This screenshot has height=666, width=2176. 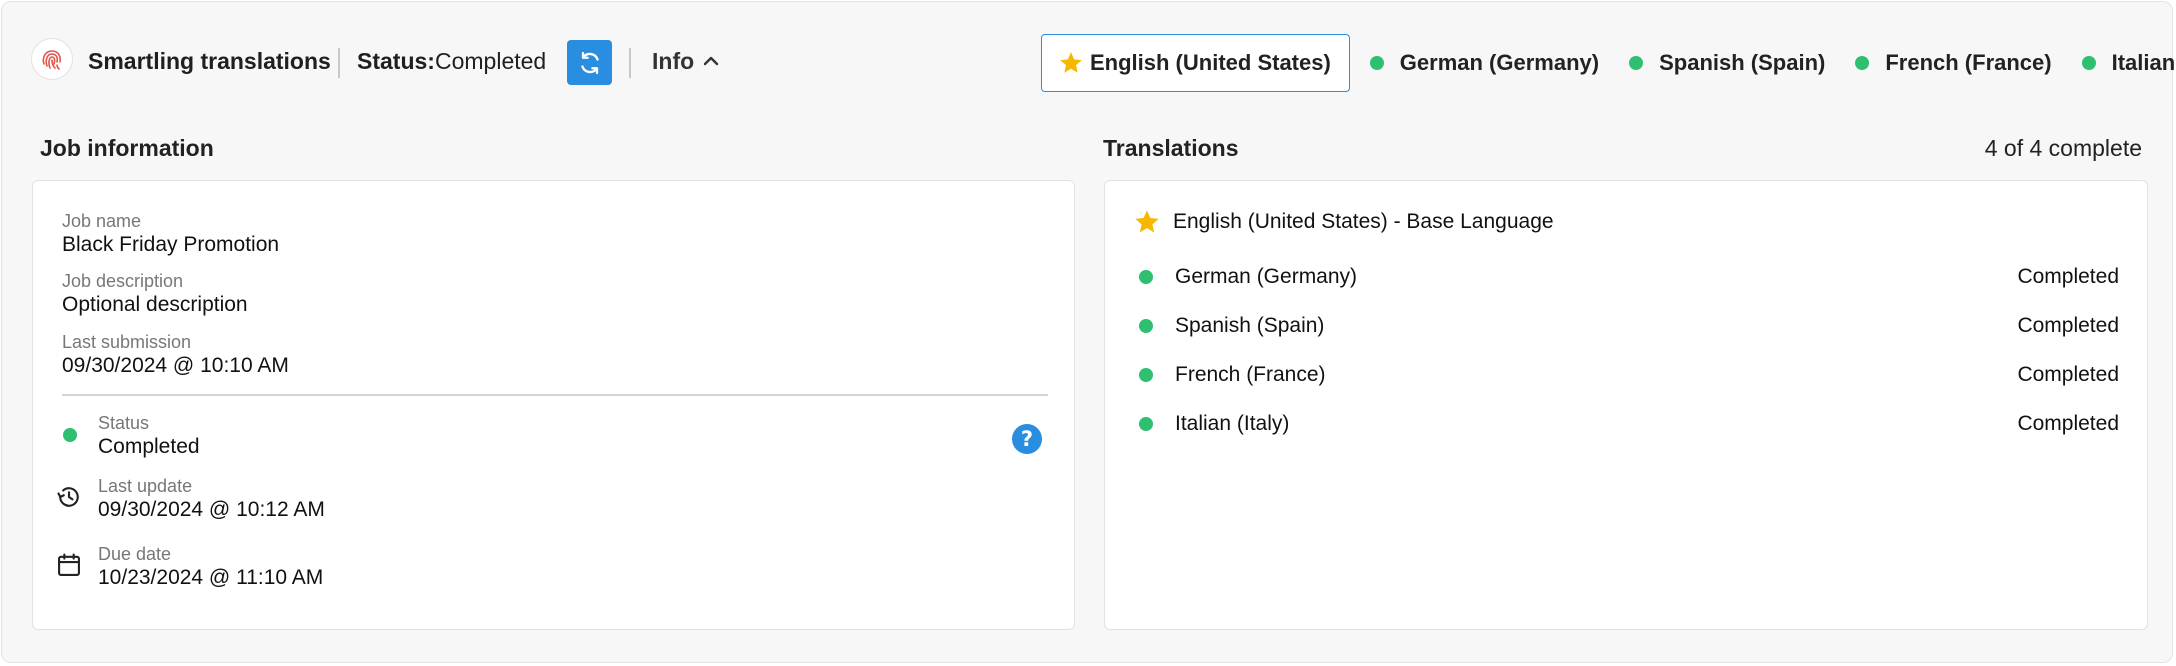 What do you see at coordinates (209, 61) in the screenshot?
I see `app-title: Smartling translations` at bounding box center [209, 61].